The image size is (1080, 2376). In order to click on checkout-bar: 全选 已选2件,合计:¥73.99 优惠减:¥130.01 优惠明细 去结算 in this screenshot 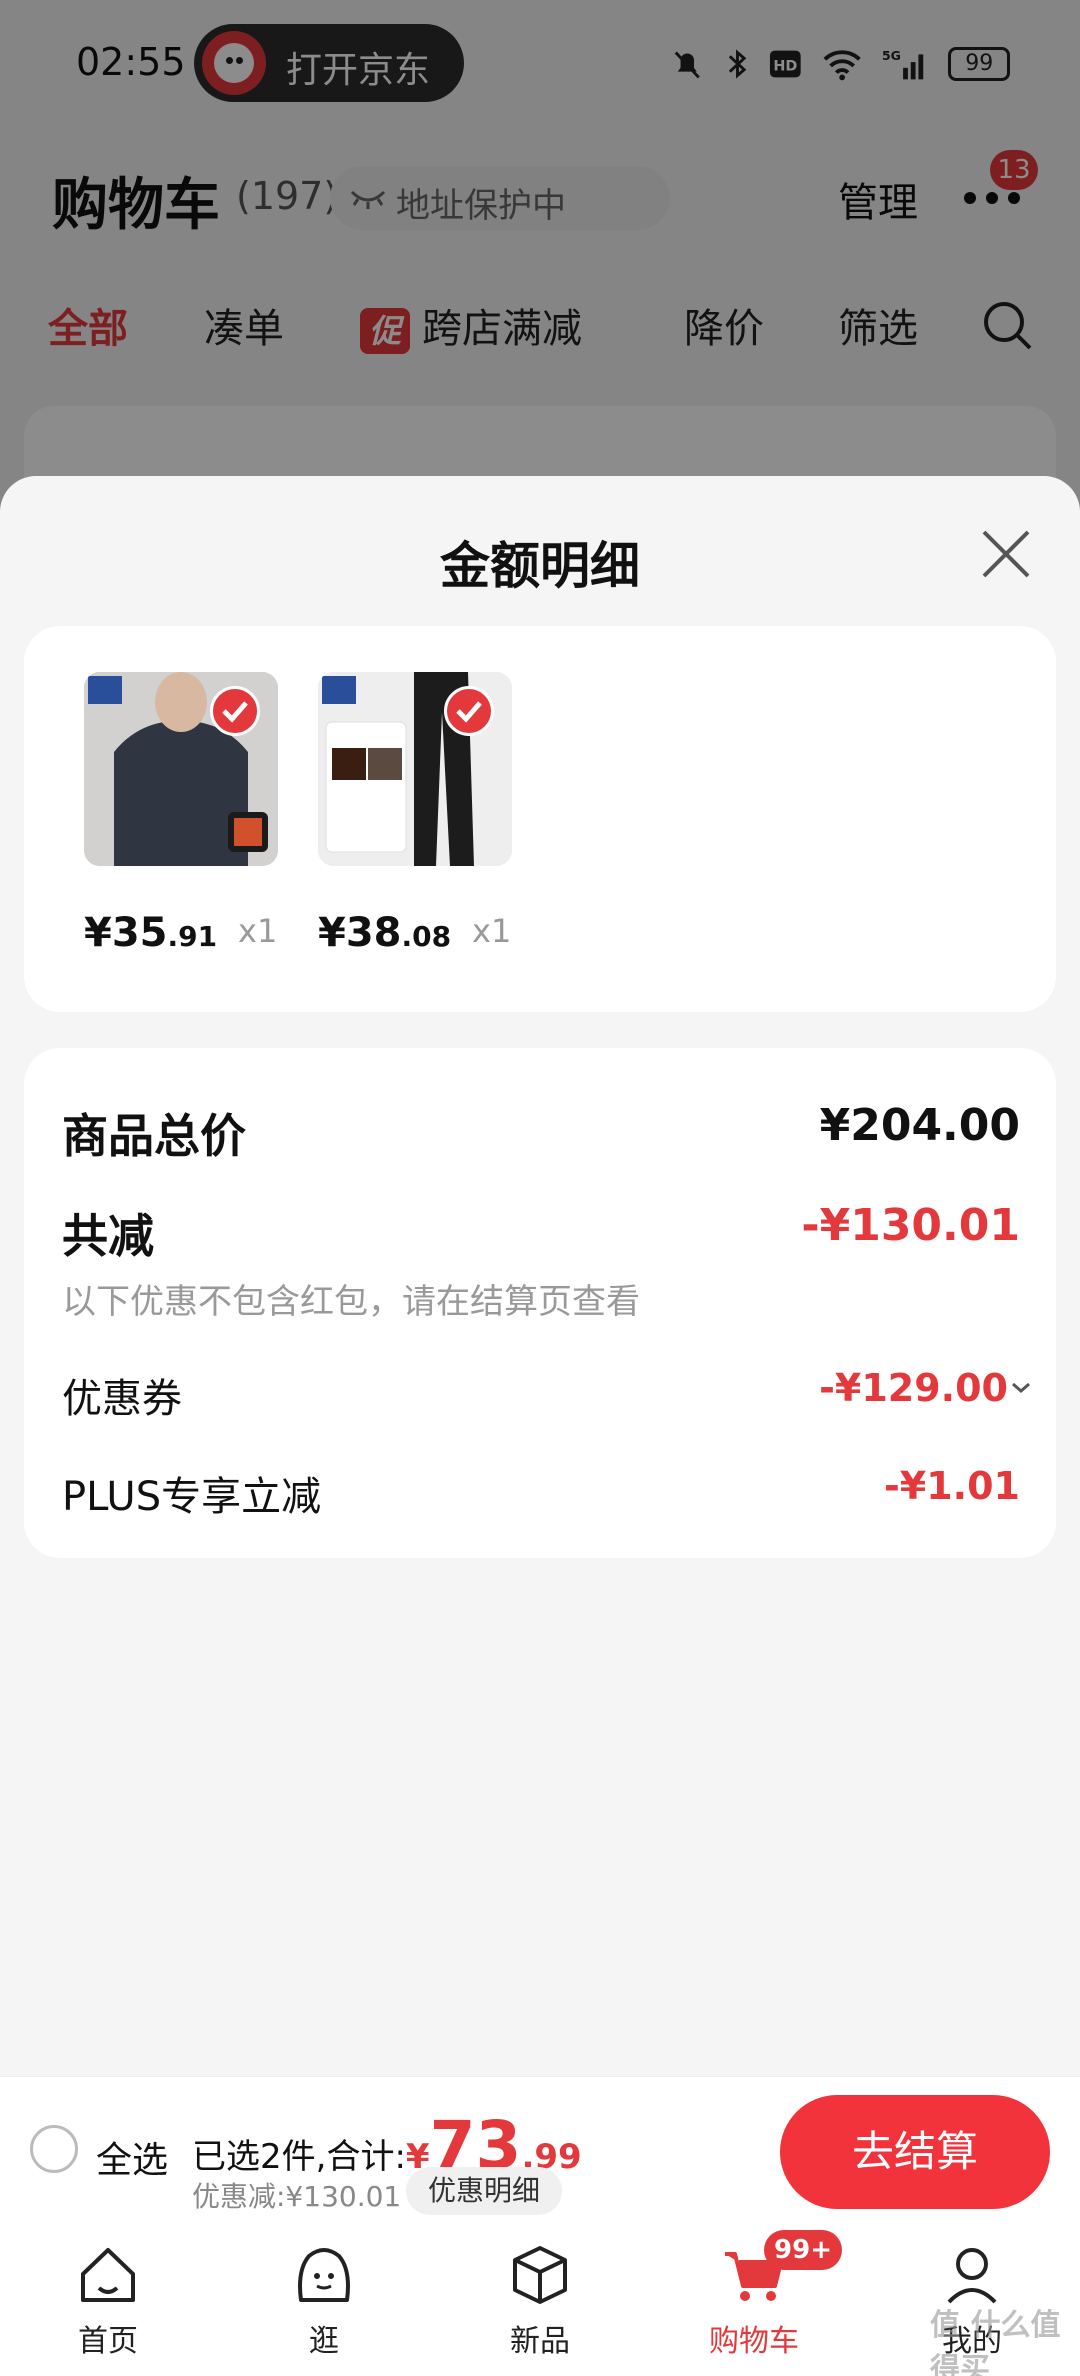, I will do `click(540, 2151)`.